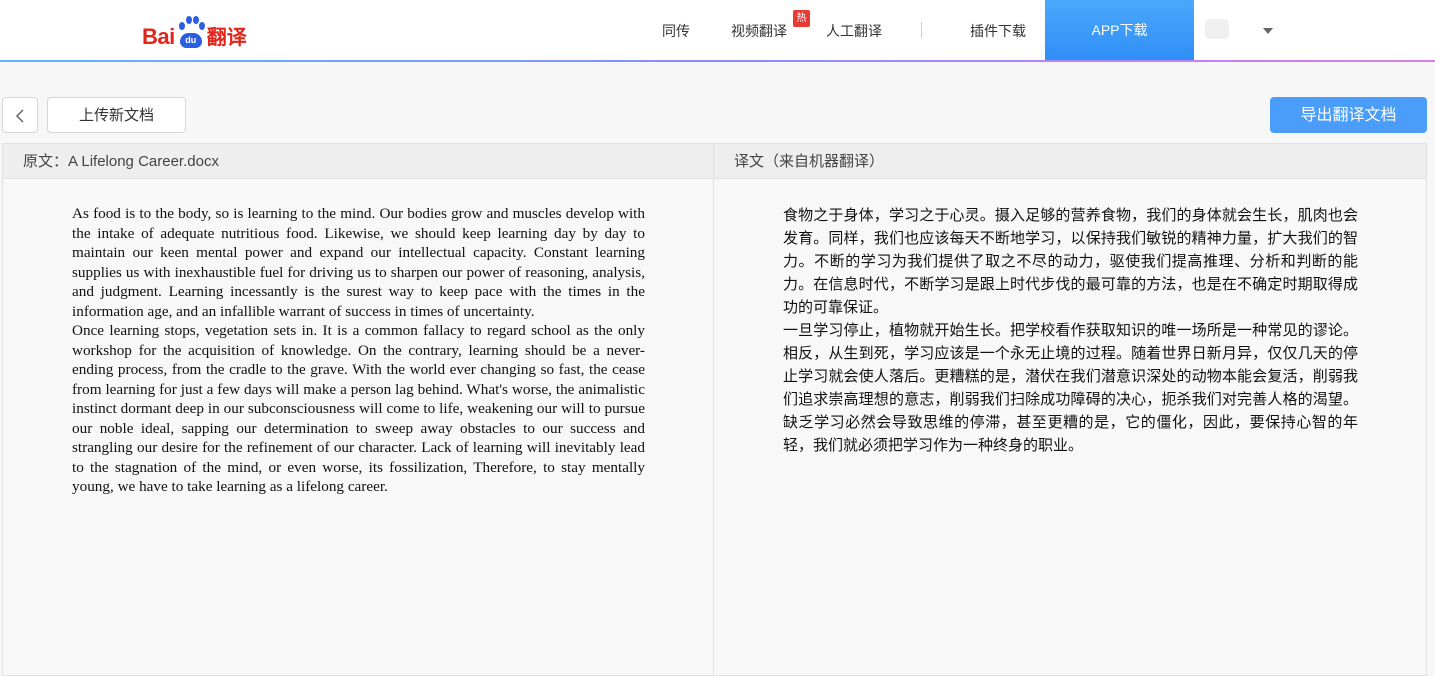 This screenshot has height=676, width=1435. Describe the element at coordinates (717, 31) in the screenshot. I see `top-header: Bai du 翻译 同传 视频翻译 热 人工翻译 插件下载 APP下载` at that location.